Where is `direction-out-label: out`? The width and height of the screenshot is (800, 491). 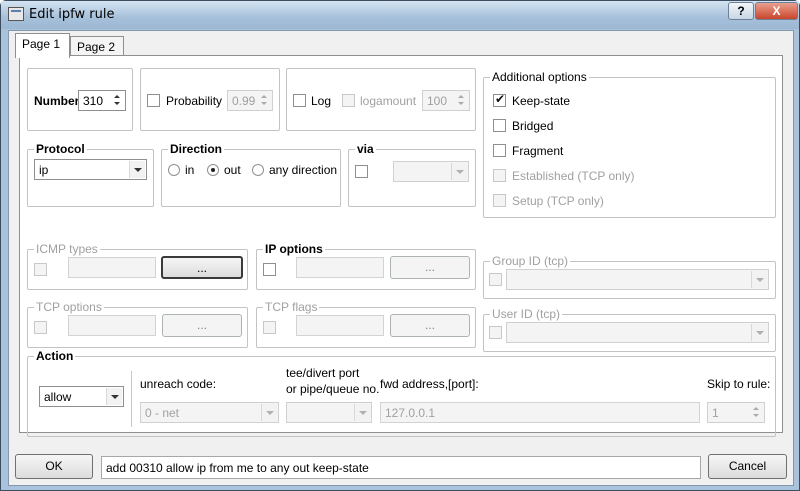
direction-out-label: out is located at coordinates (232, 170).